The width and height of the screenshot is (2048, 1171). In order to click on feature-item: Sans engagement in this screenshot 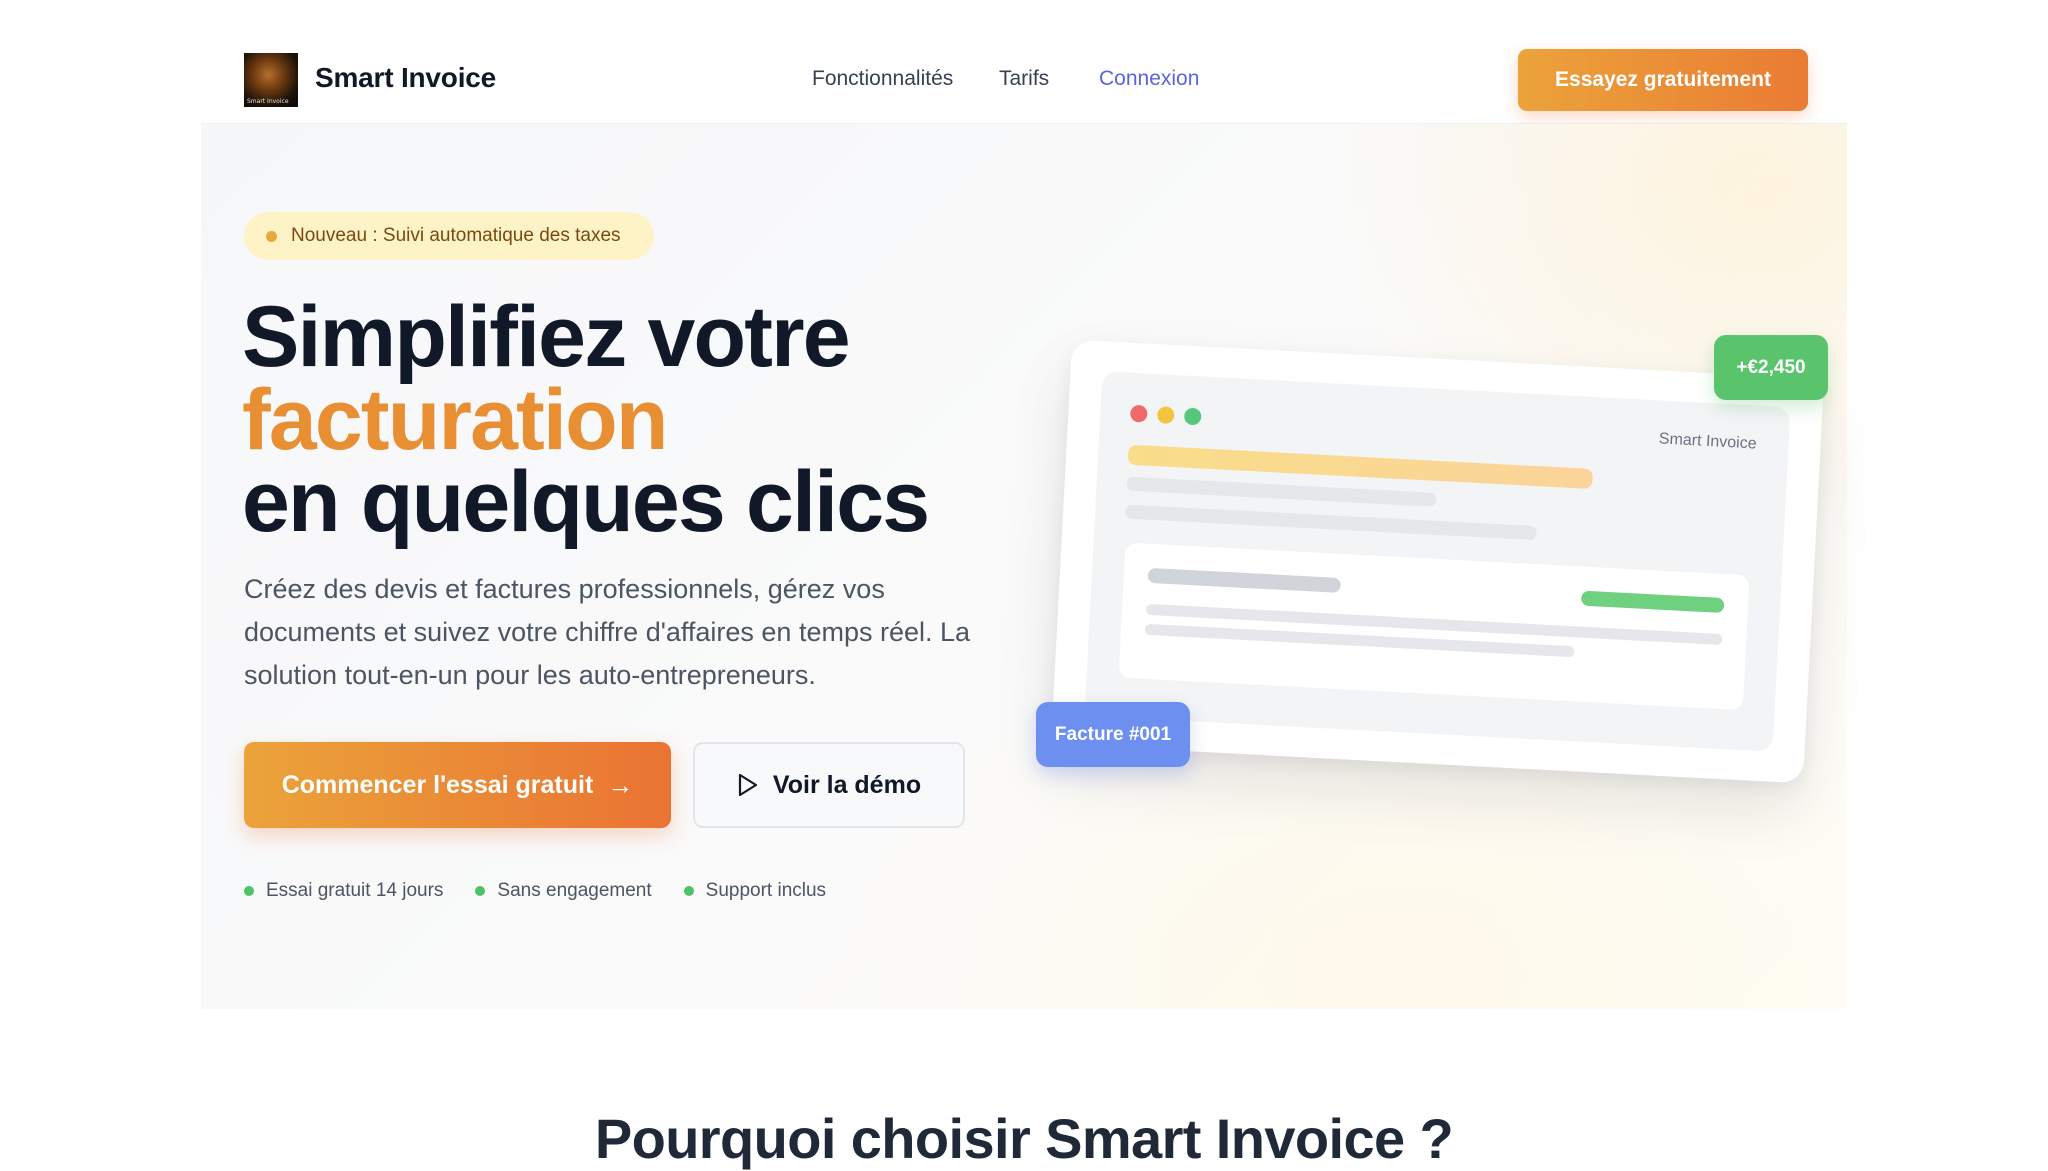, I will do `click(563, 891)`.